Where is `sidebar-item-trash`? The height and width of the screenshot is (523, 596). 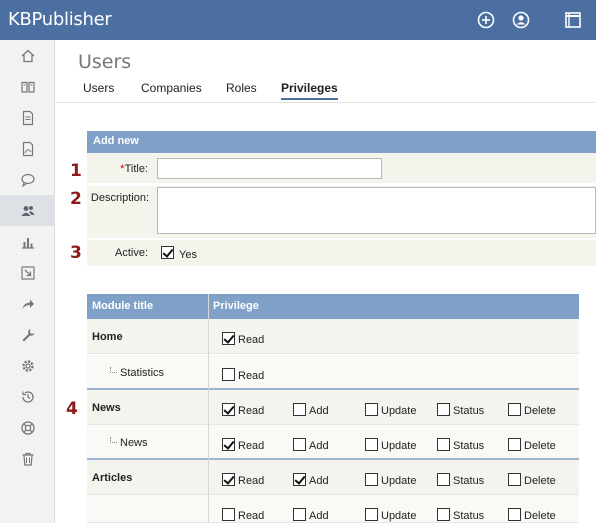 sidebar-item-trash is located at coordinates (27, 458).